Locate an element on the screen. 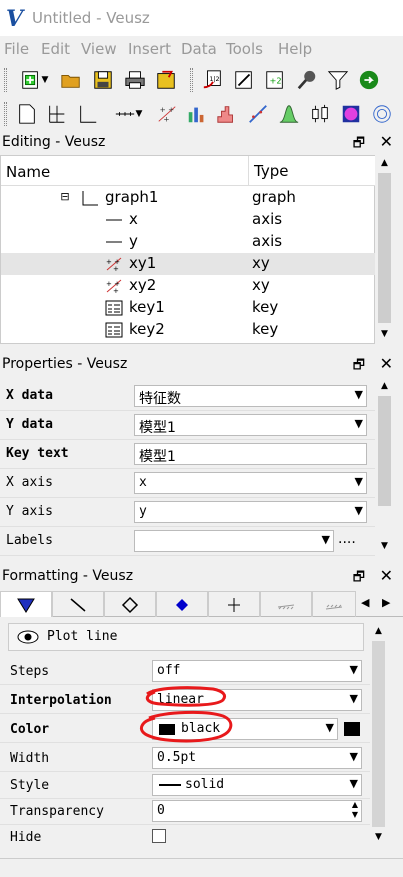  properties-scrollbar: ▲ ▼ is located at coordinates (384, 467).